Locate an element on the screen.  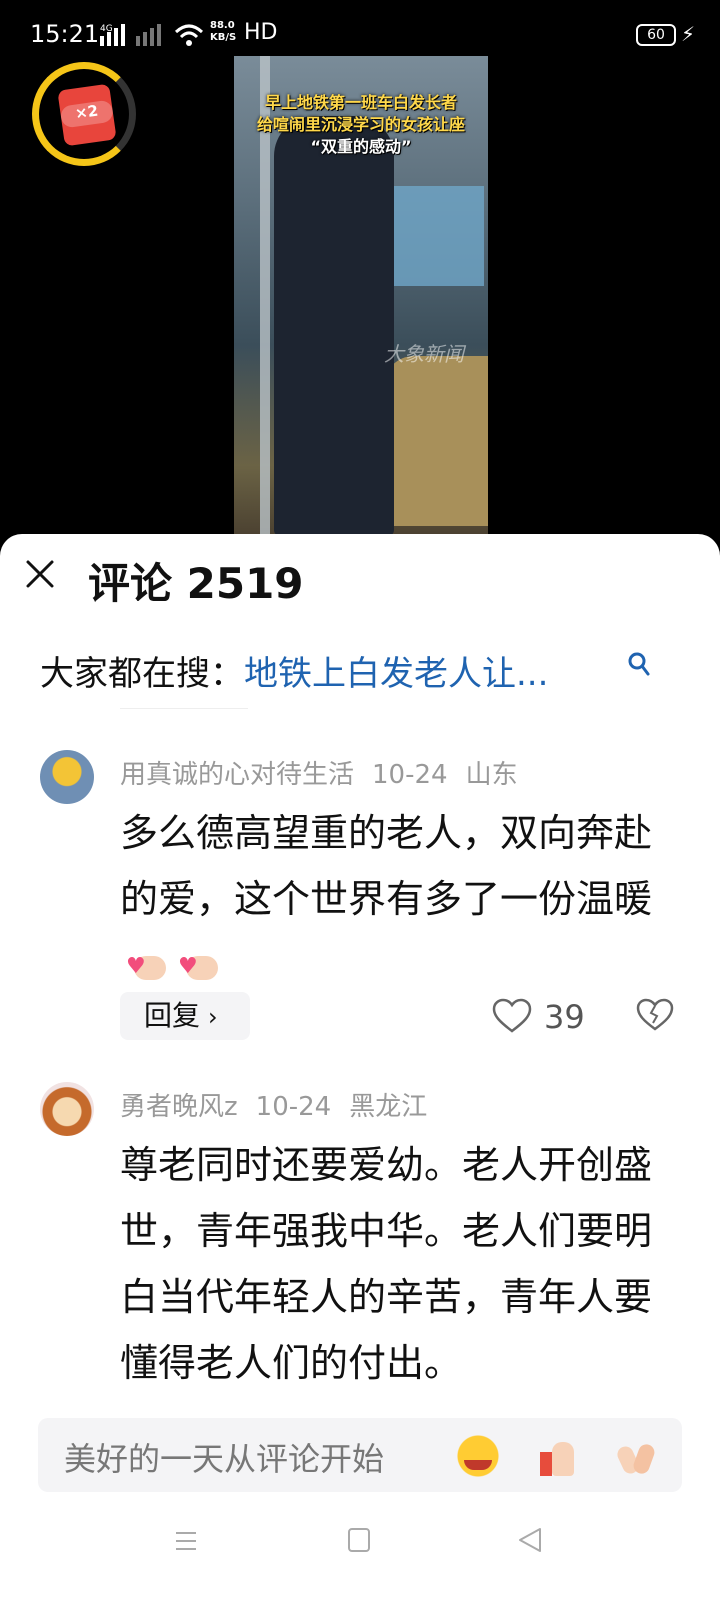
comment-username: 勇者晚风z is located at coordinates (179, 1107).